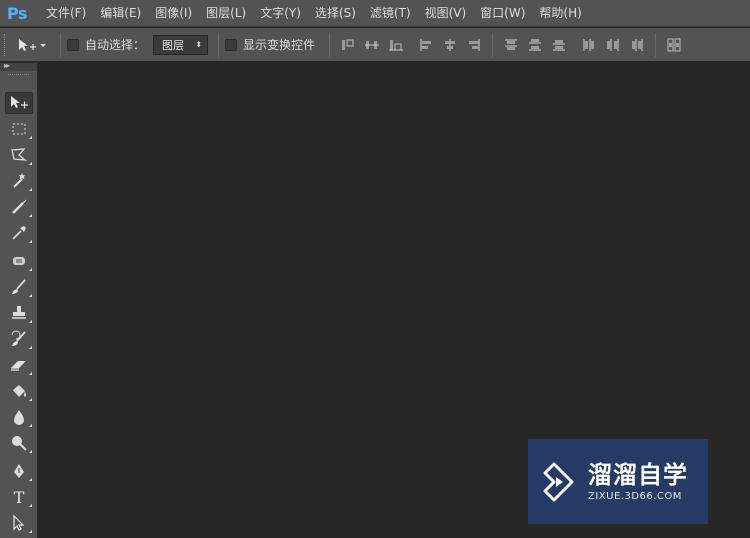 Image resolution: width=750 pixels, height=538 pixels. I want to click on tool-preset-picker, so click(32, 45).